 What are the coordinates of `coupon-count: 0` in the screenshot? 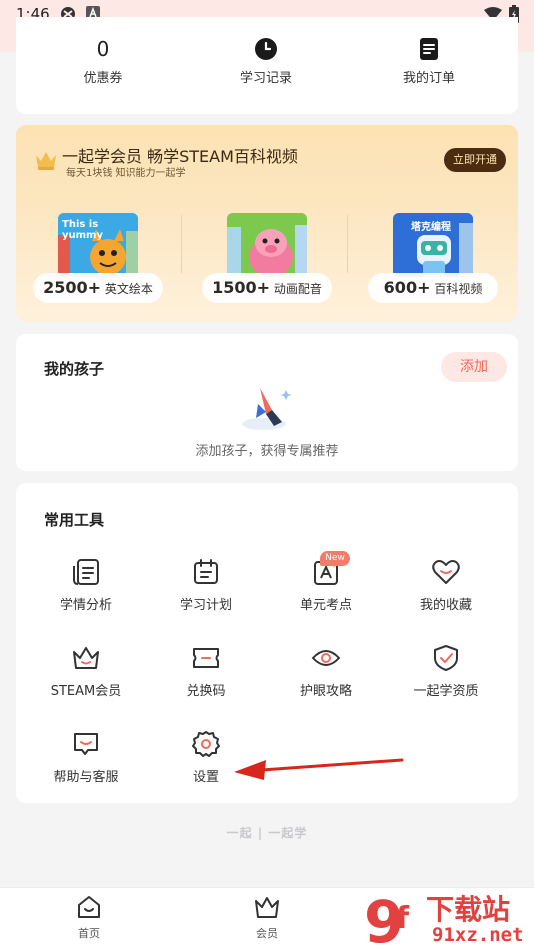 It's located at (103, 49).